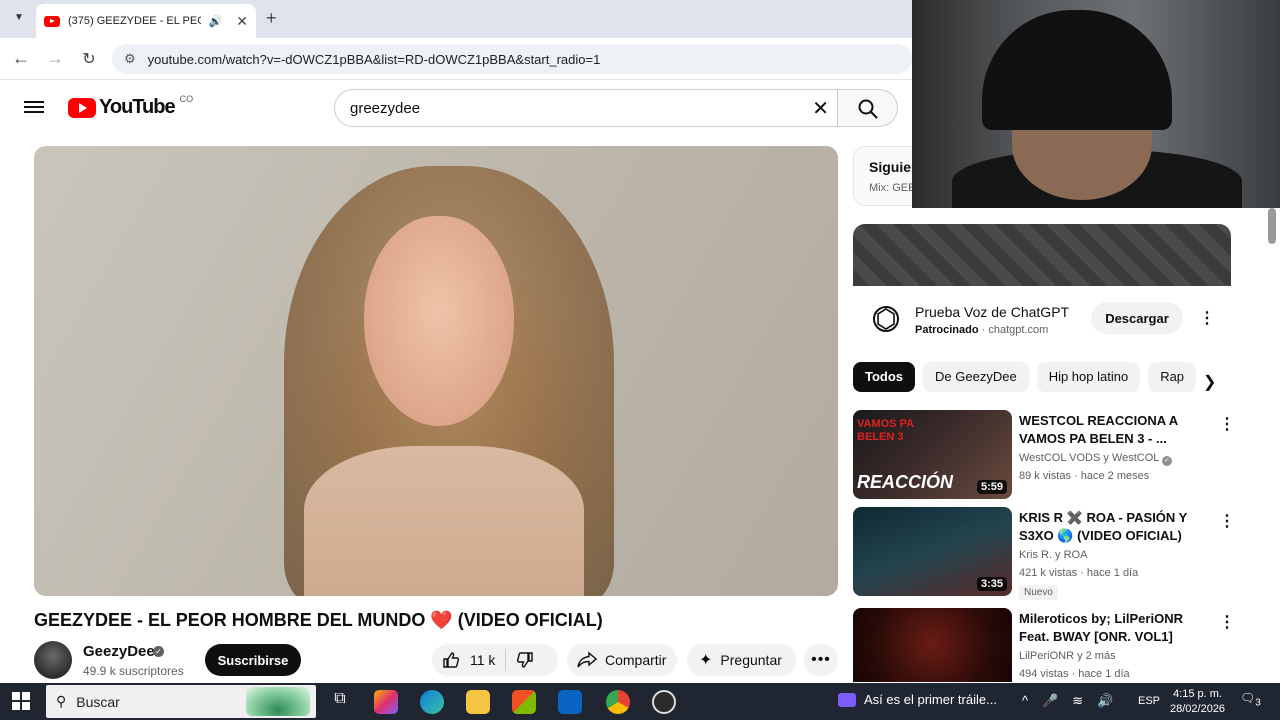 The height and width of the screenshot is (720, 1280). Describe the element at coordinates (1077, 70) in the screenshot. I see `webcam-cap` at that location.